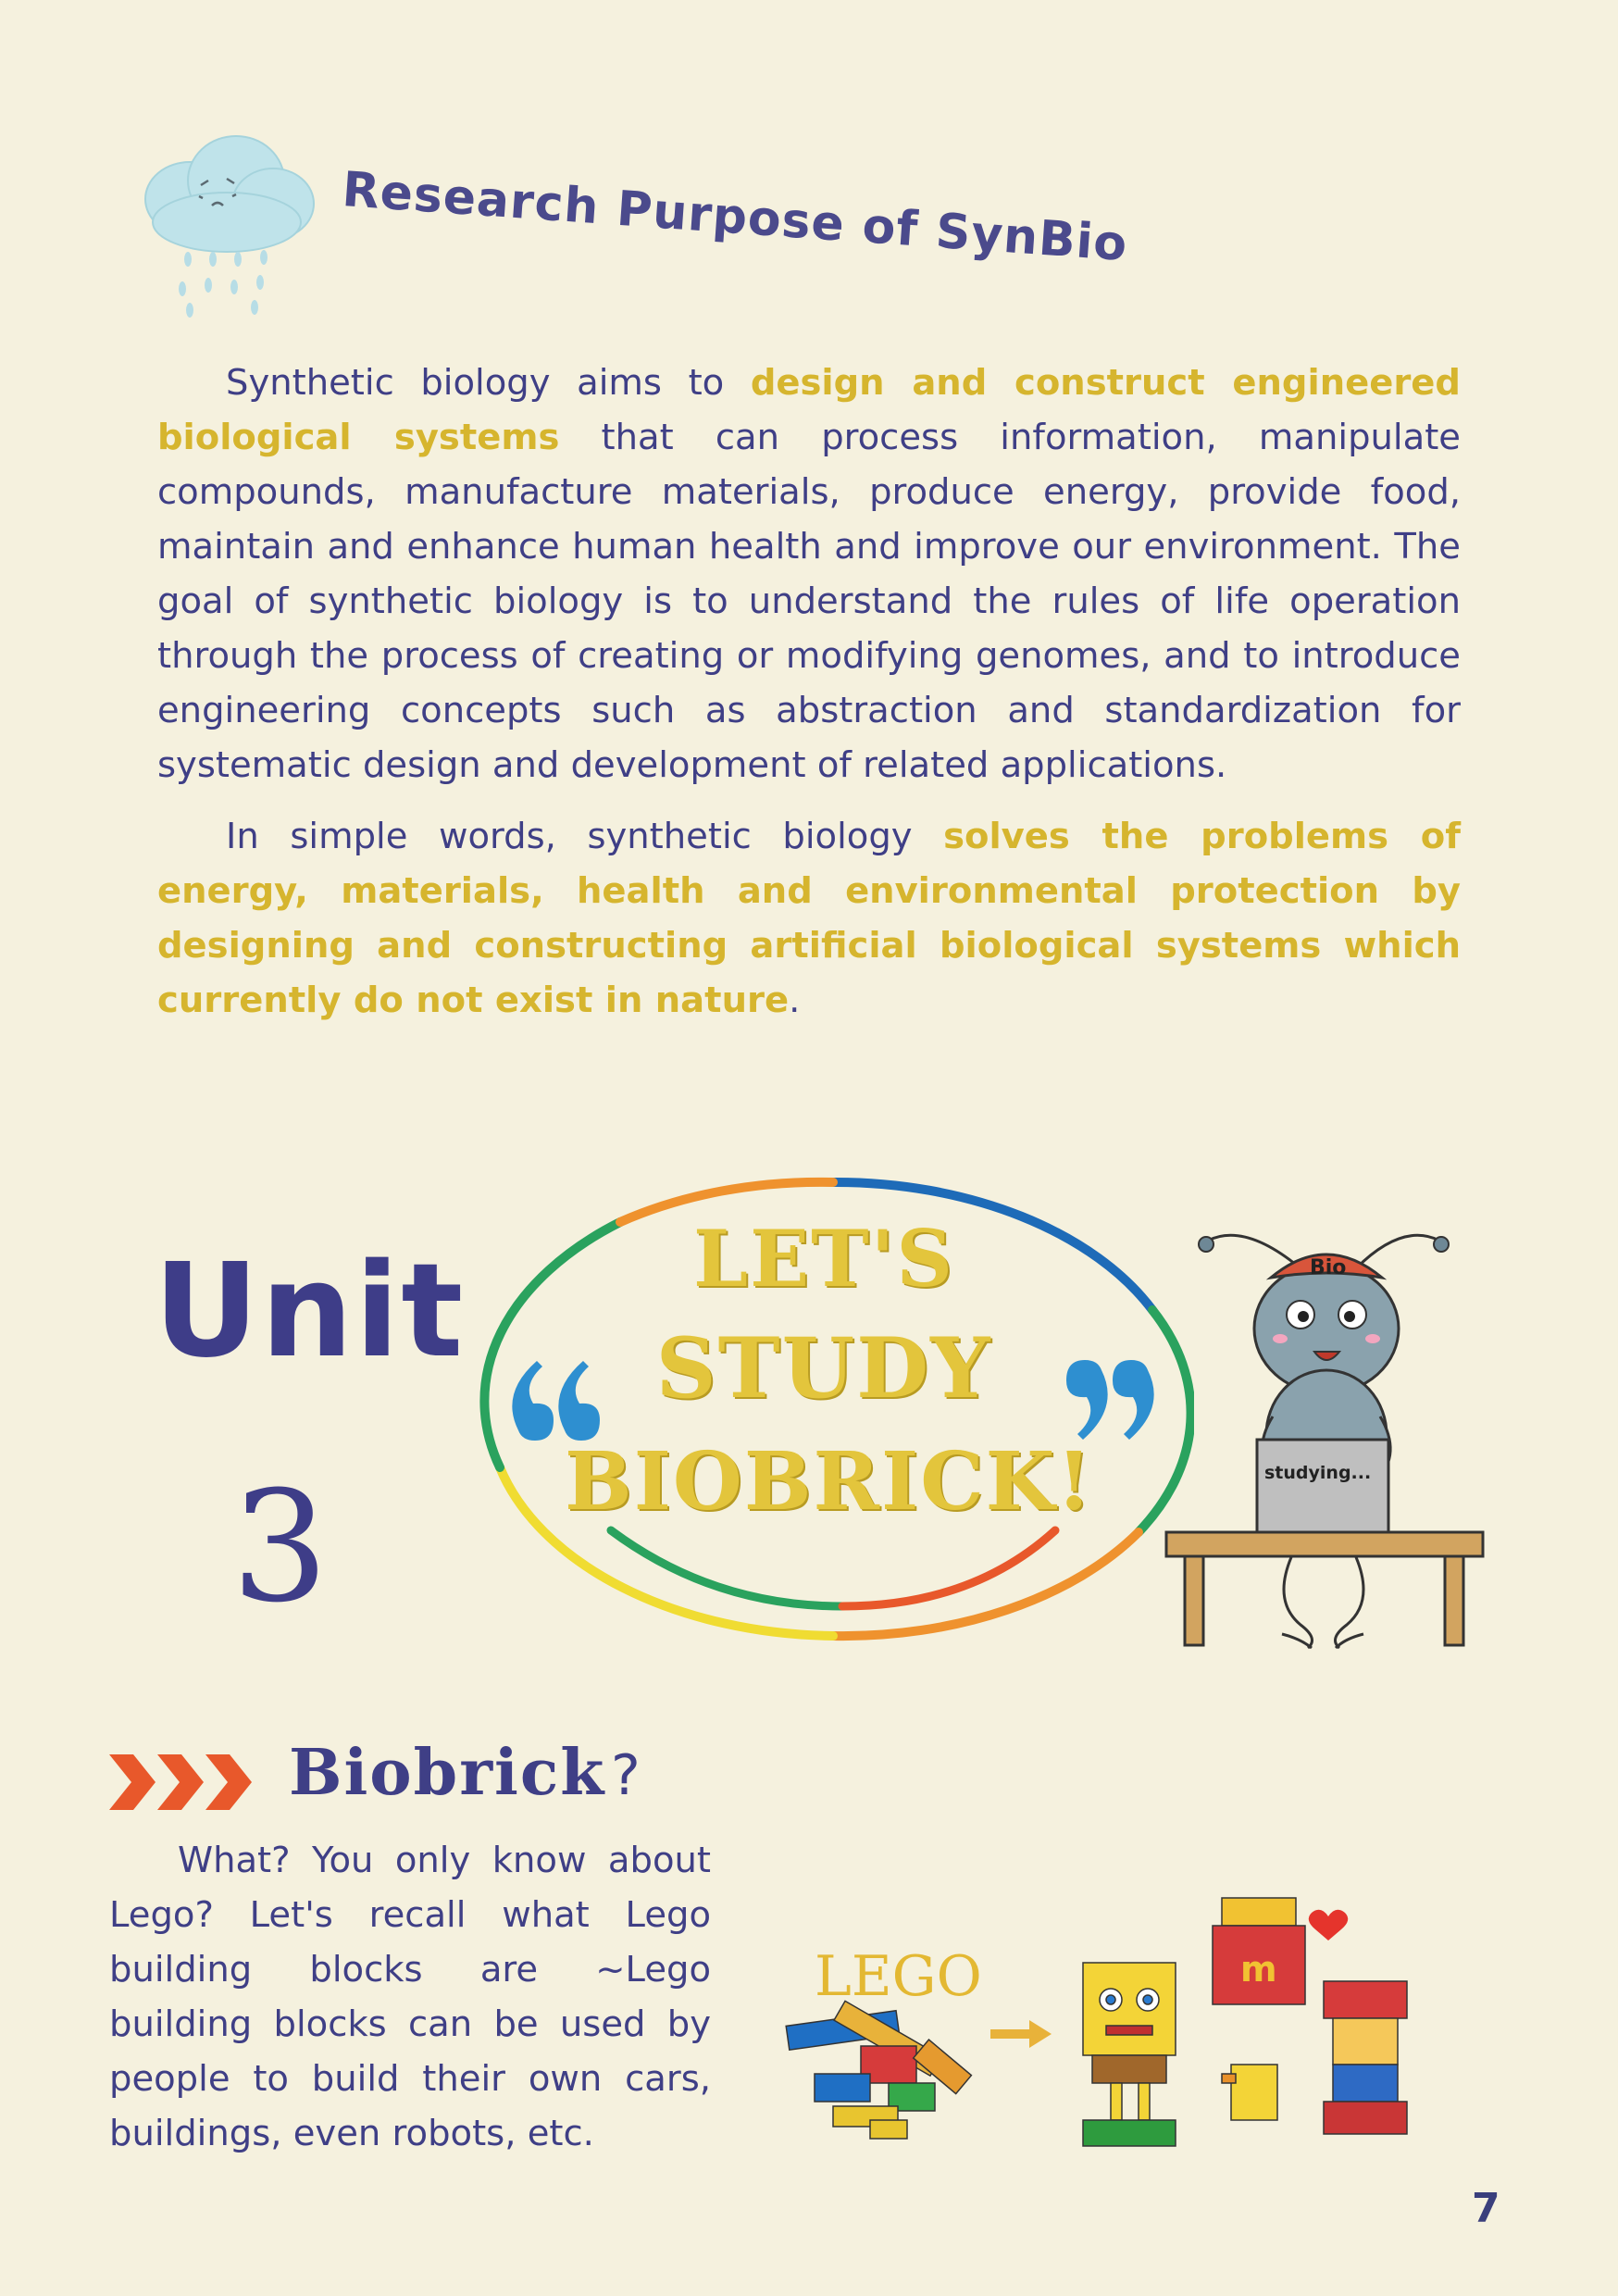  Describe the element at coordinates (1129, 2054) in the screenshot. I see `lego-sponge-figure` at that location.